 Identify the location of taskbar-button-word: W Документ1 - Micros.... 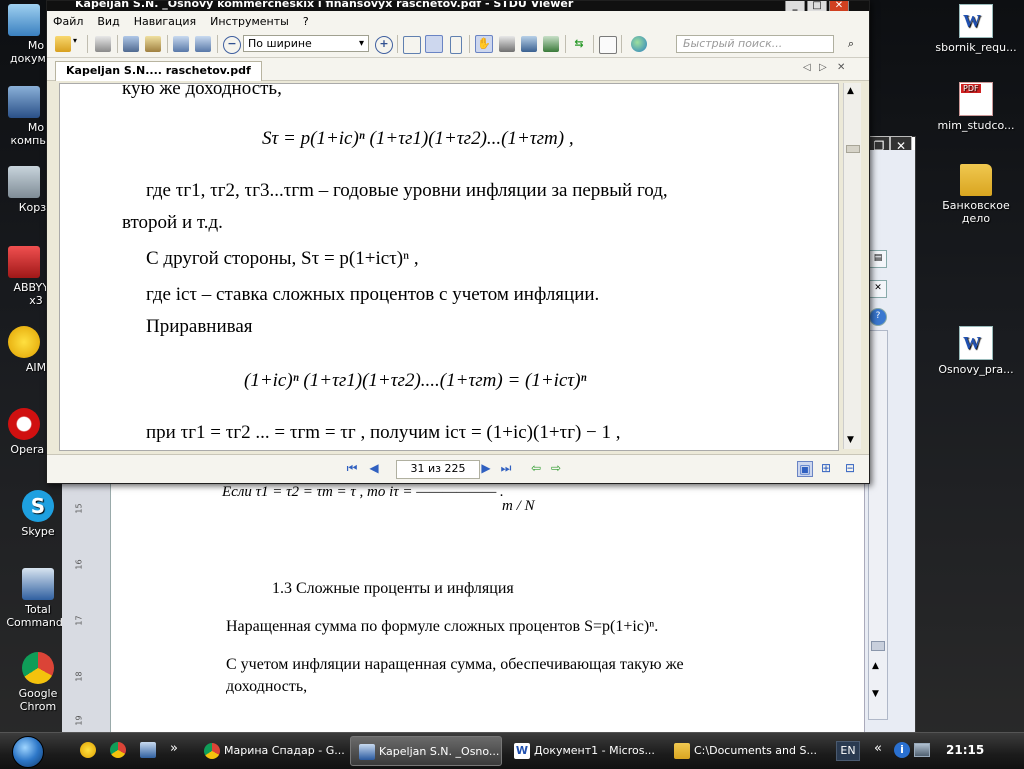
(584, 751).